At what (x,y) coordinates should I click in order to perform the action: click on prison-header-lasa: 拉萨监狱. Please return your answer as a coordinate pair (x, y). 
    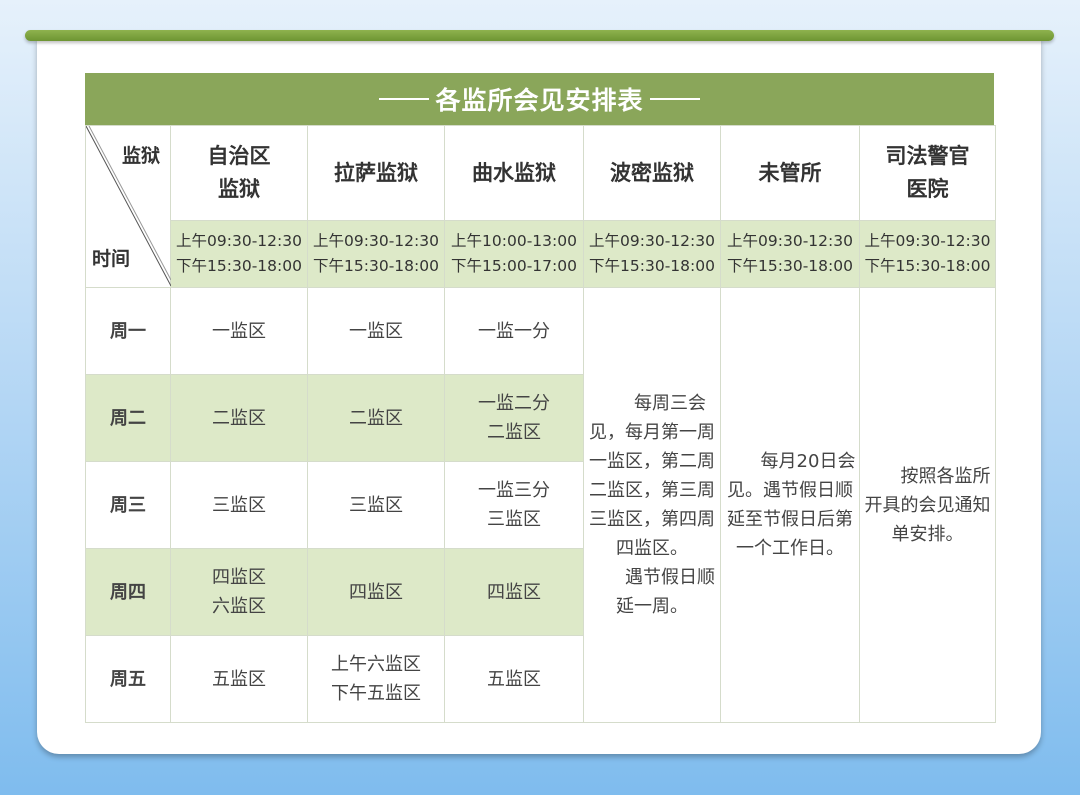
    Looking at the image, I should click on (376, 173).